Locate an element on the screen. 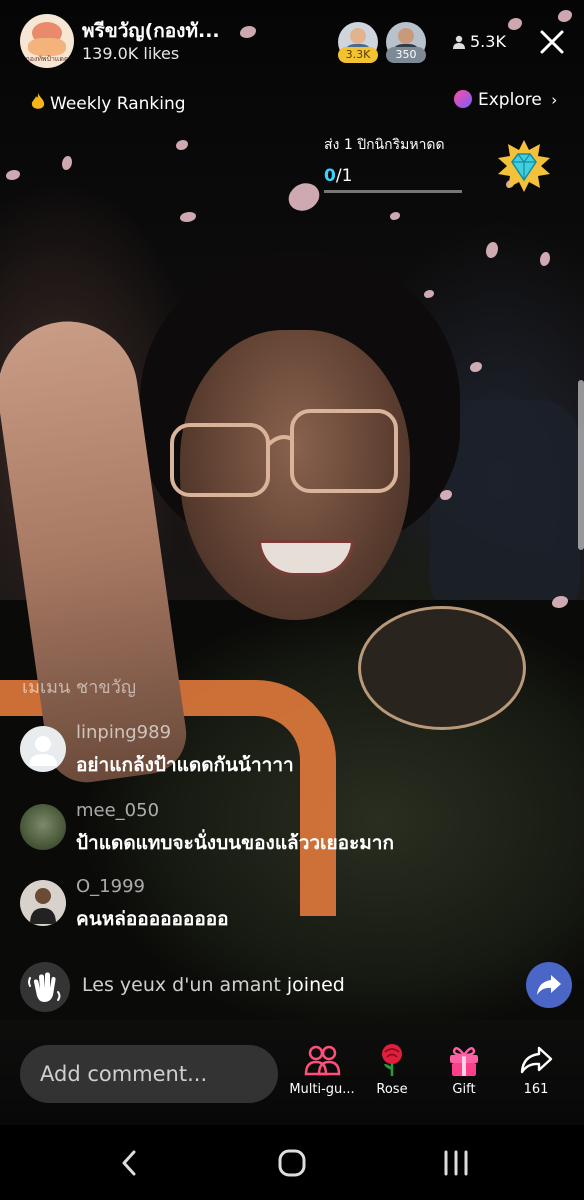 This screenshot has height=1200, width=584. chat-username: mee_050 is located at coordinates (117, 810).